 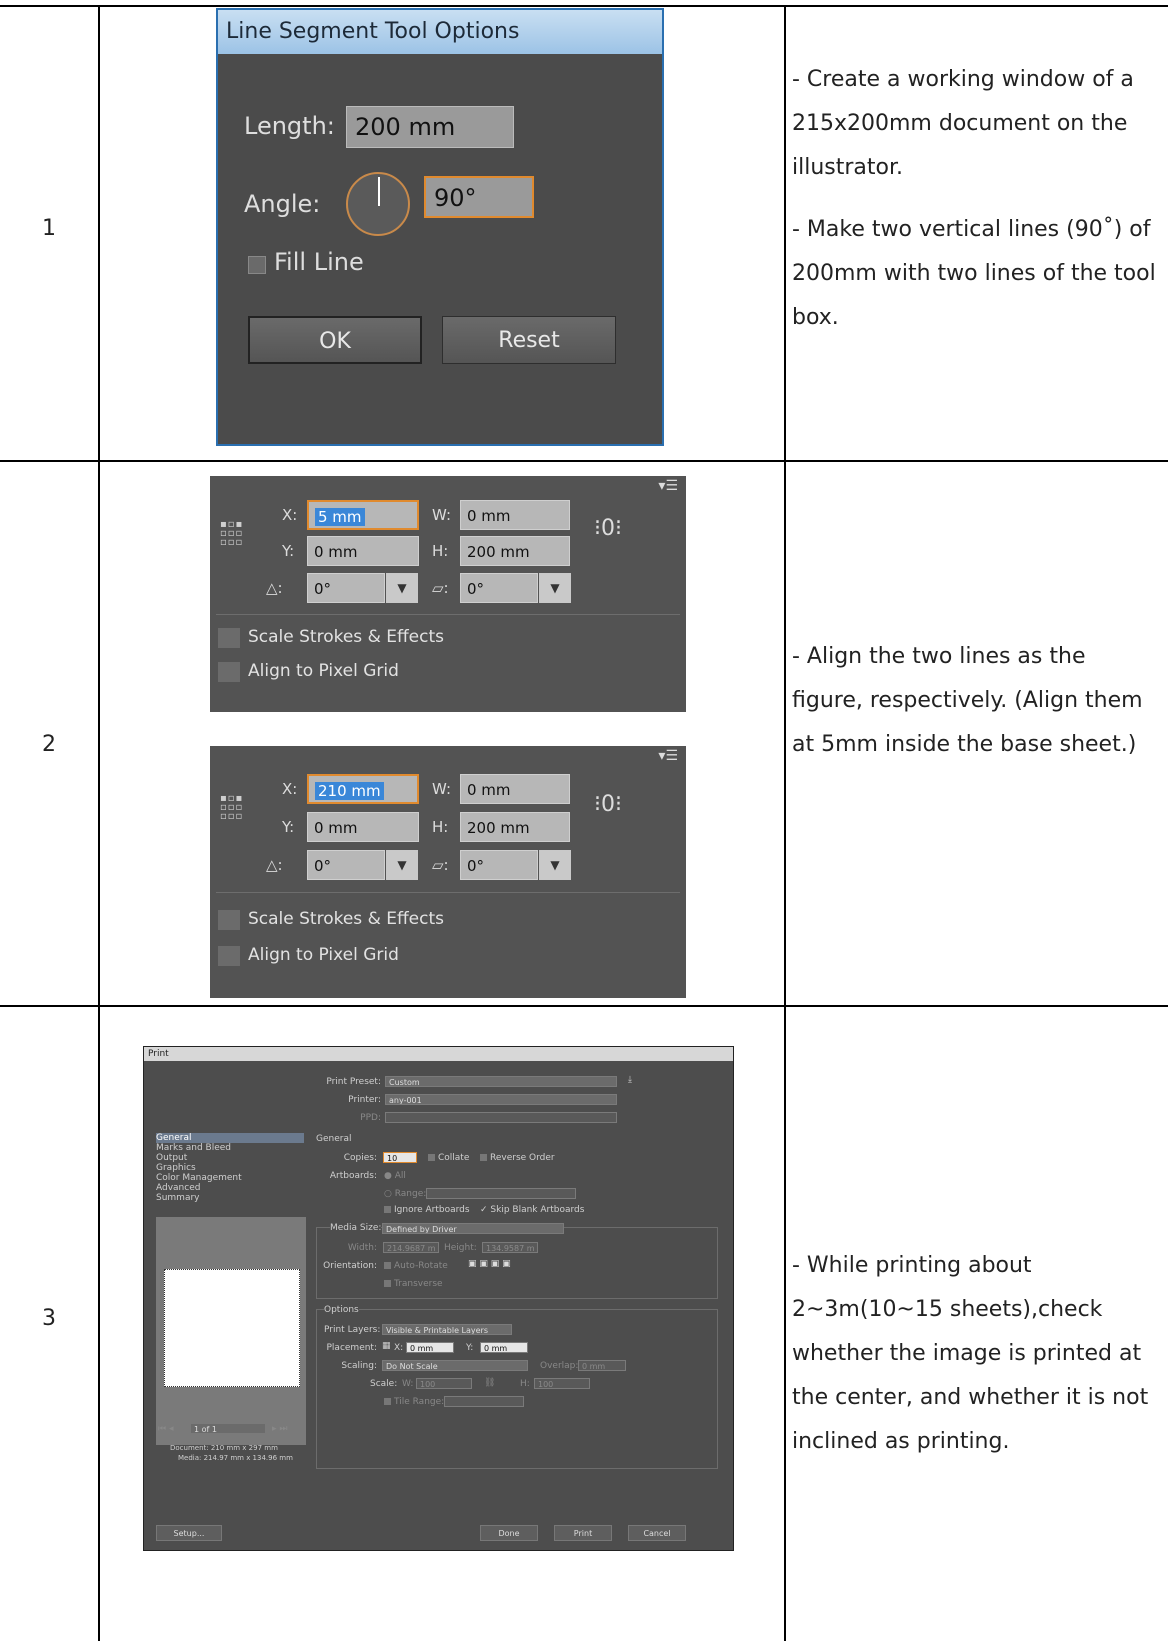 What do you see at coordinates (444, 1383) in the screenshot?
I see `scale-w-field: 100` at bounding box center [444, 1383].